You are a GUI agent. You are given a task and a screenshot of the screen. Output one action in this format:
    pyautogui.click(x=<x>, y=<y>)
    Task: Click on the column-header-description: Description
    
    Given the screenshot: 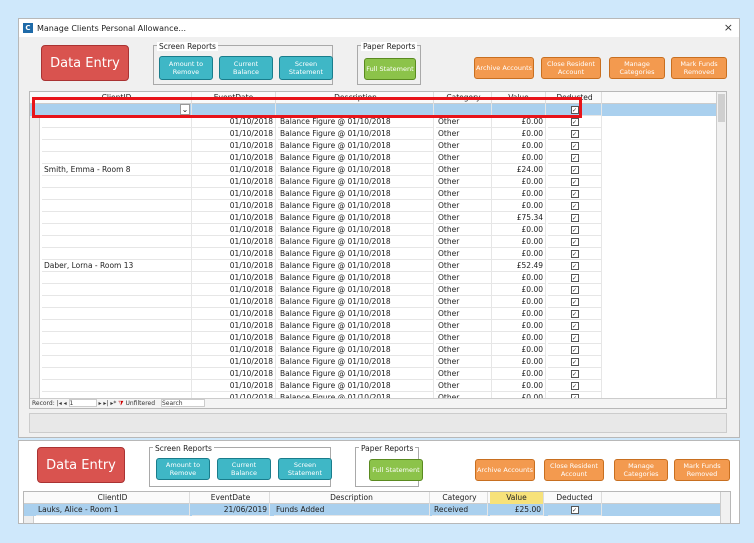 What is the action you would take?
    pyautogui.click(x=352, y=498)
    